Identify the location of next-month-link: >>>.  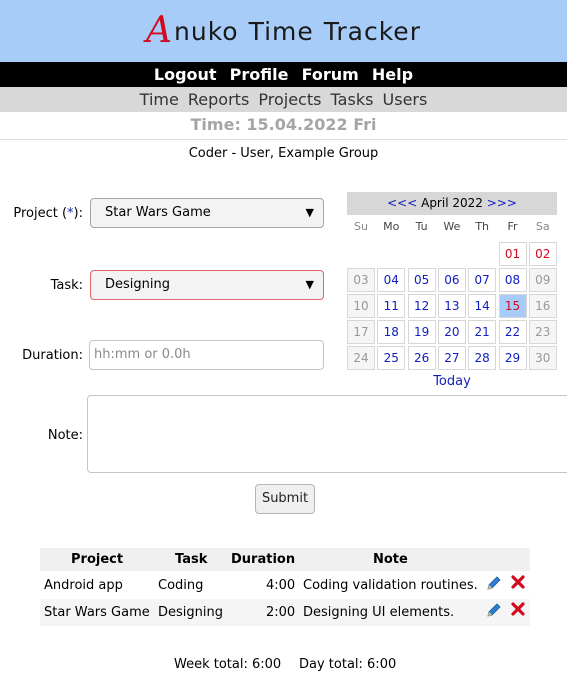
(502, 203).